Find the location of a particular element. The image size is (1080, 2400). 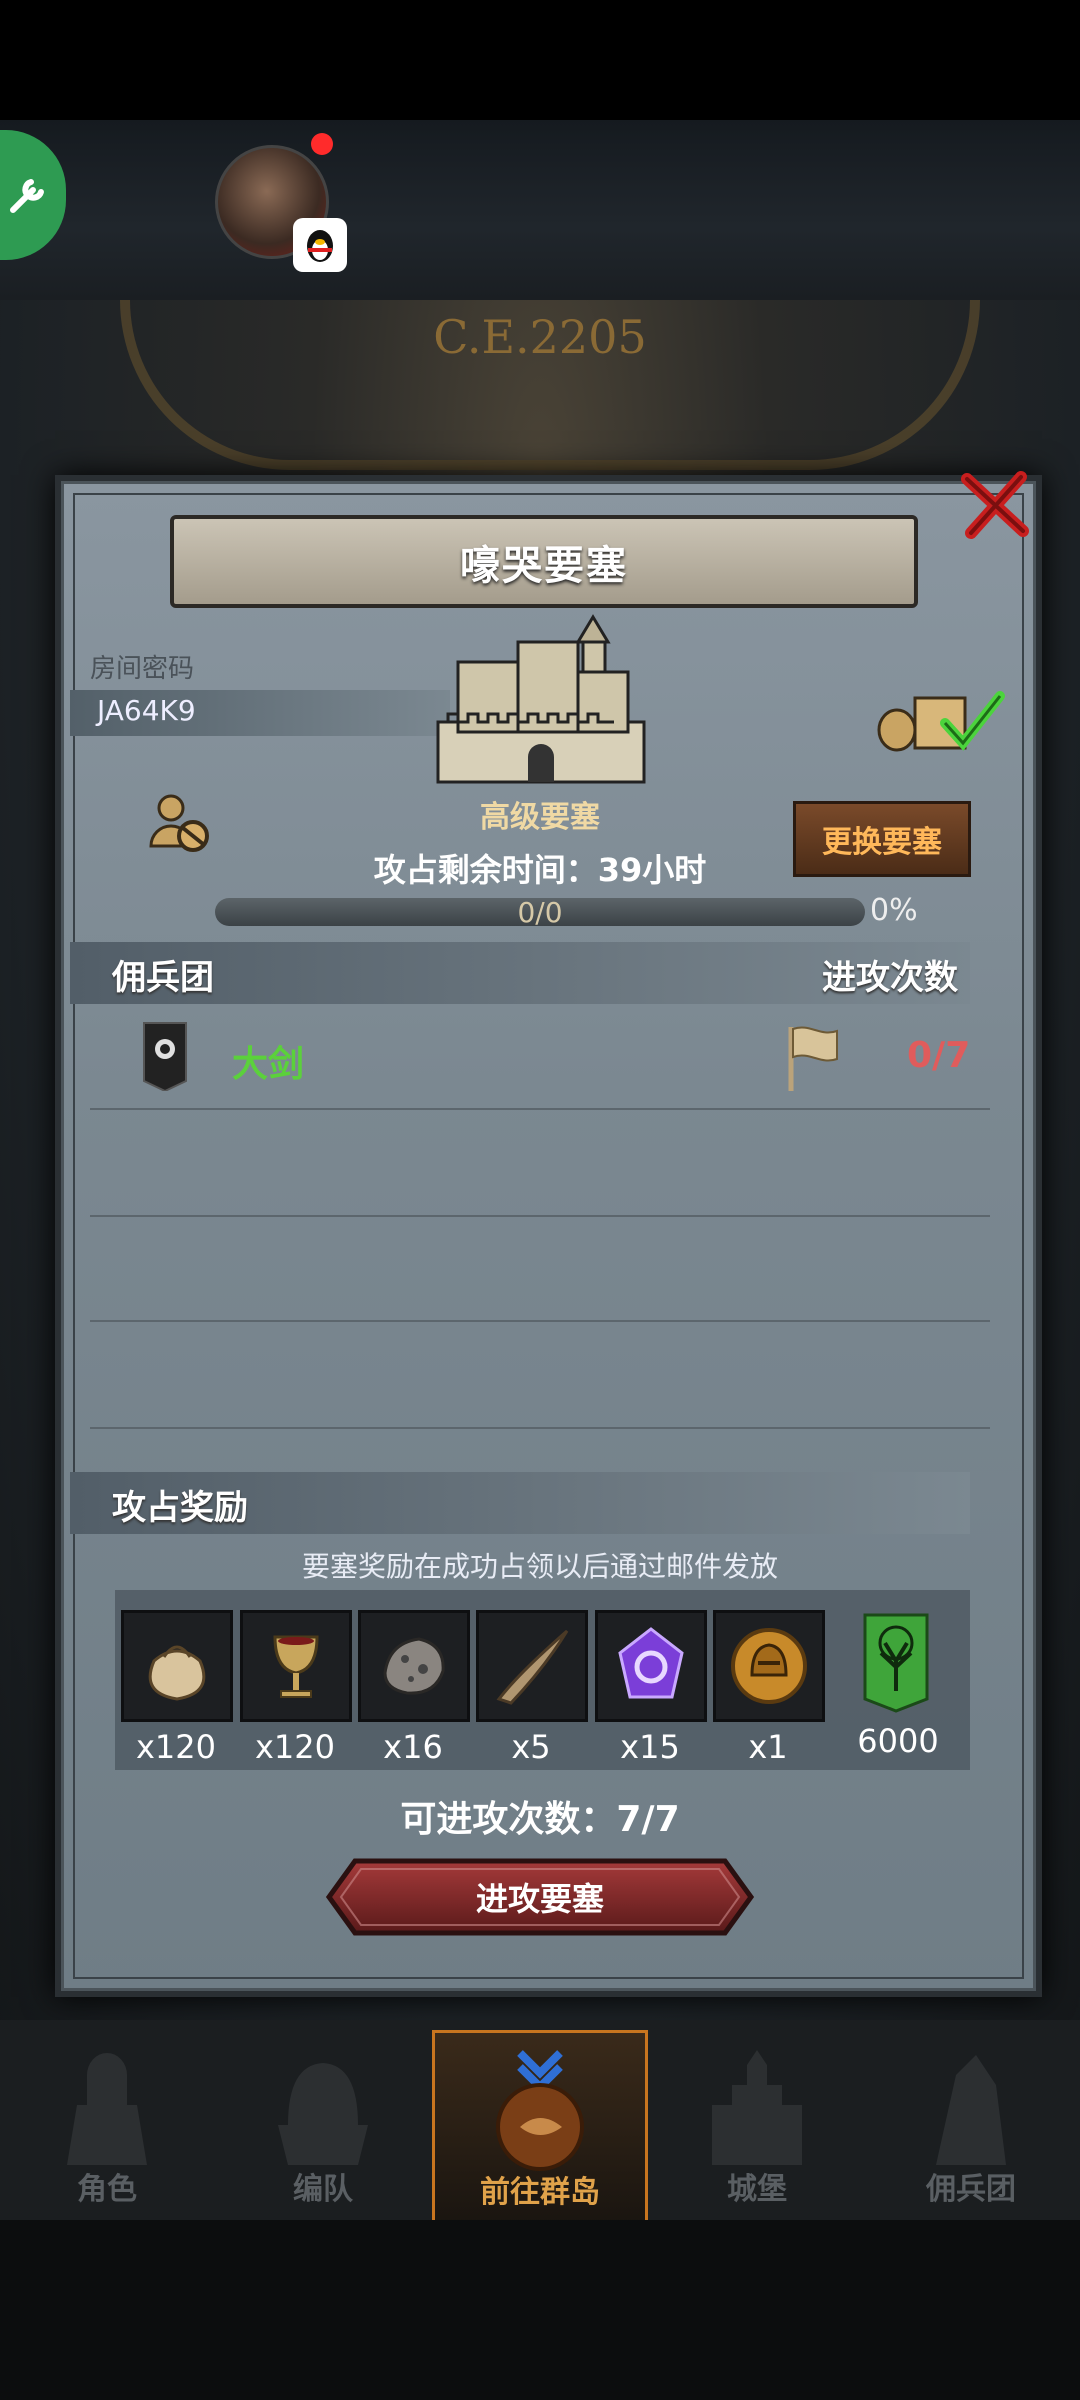

reward-item: x15 is located at coordinates (651, 1688).